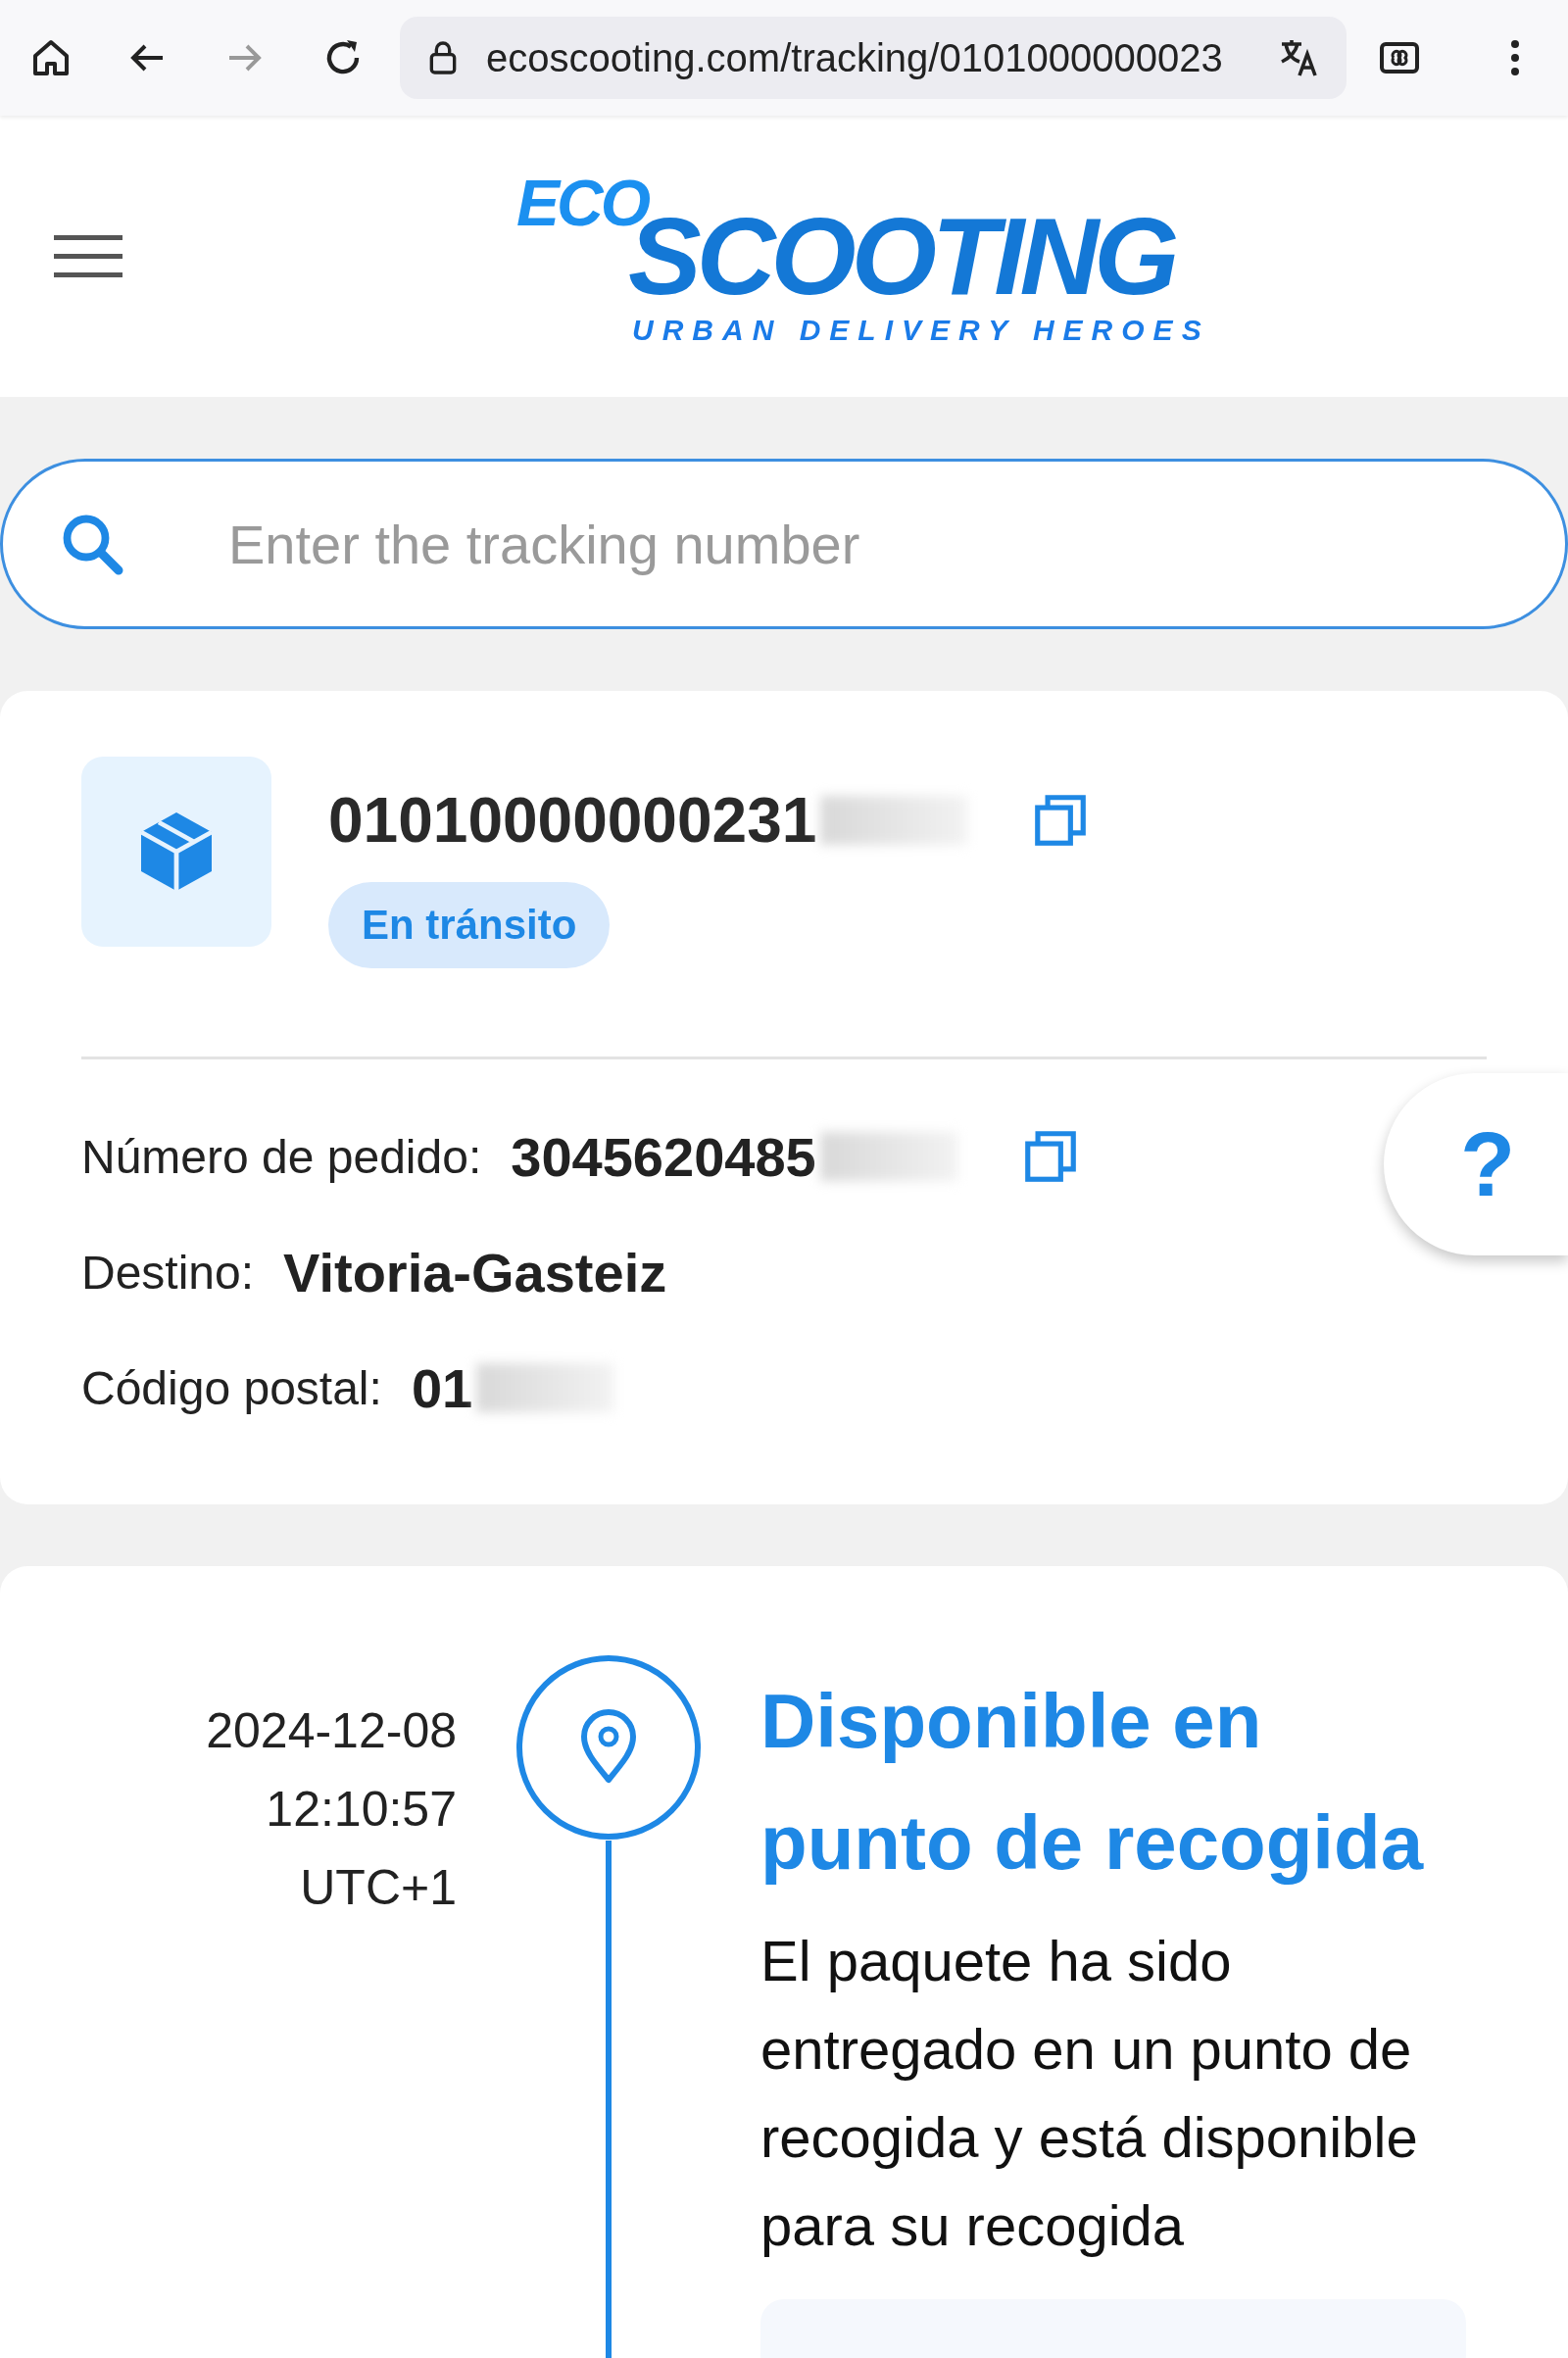  What do you see at coordinates (1092, 1782) in the screenshot?
I see `event-title: Disponible en punto de recogida` at bounding box center [1092, 1782].